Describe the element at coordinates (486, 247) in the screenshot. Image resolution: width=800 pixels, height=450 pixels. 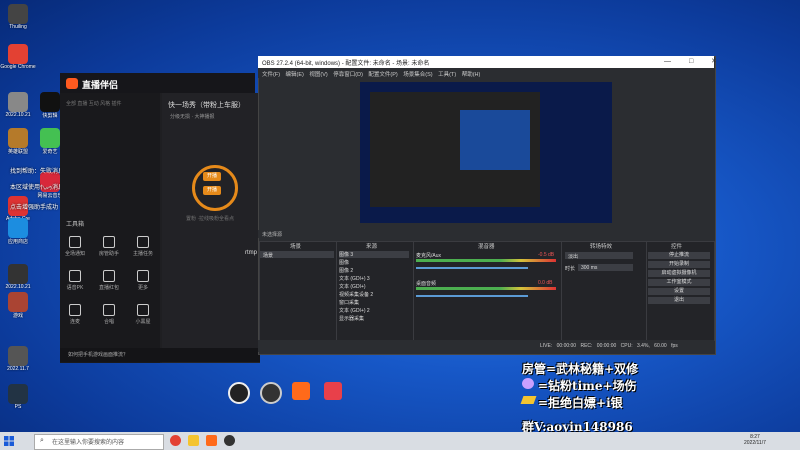
I see `mixer-dock-title: 混音器` at that location.